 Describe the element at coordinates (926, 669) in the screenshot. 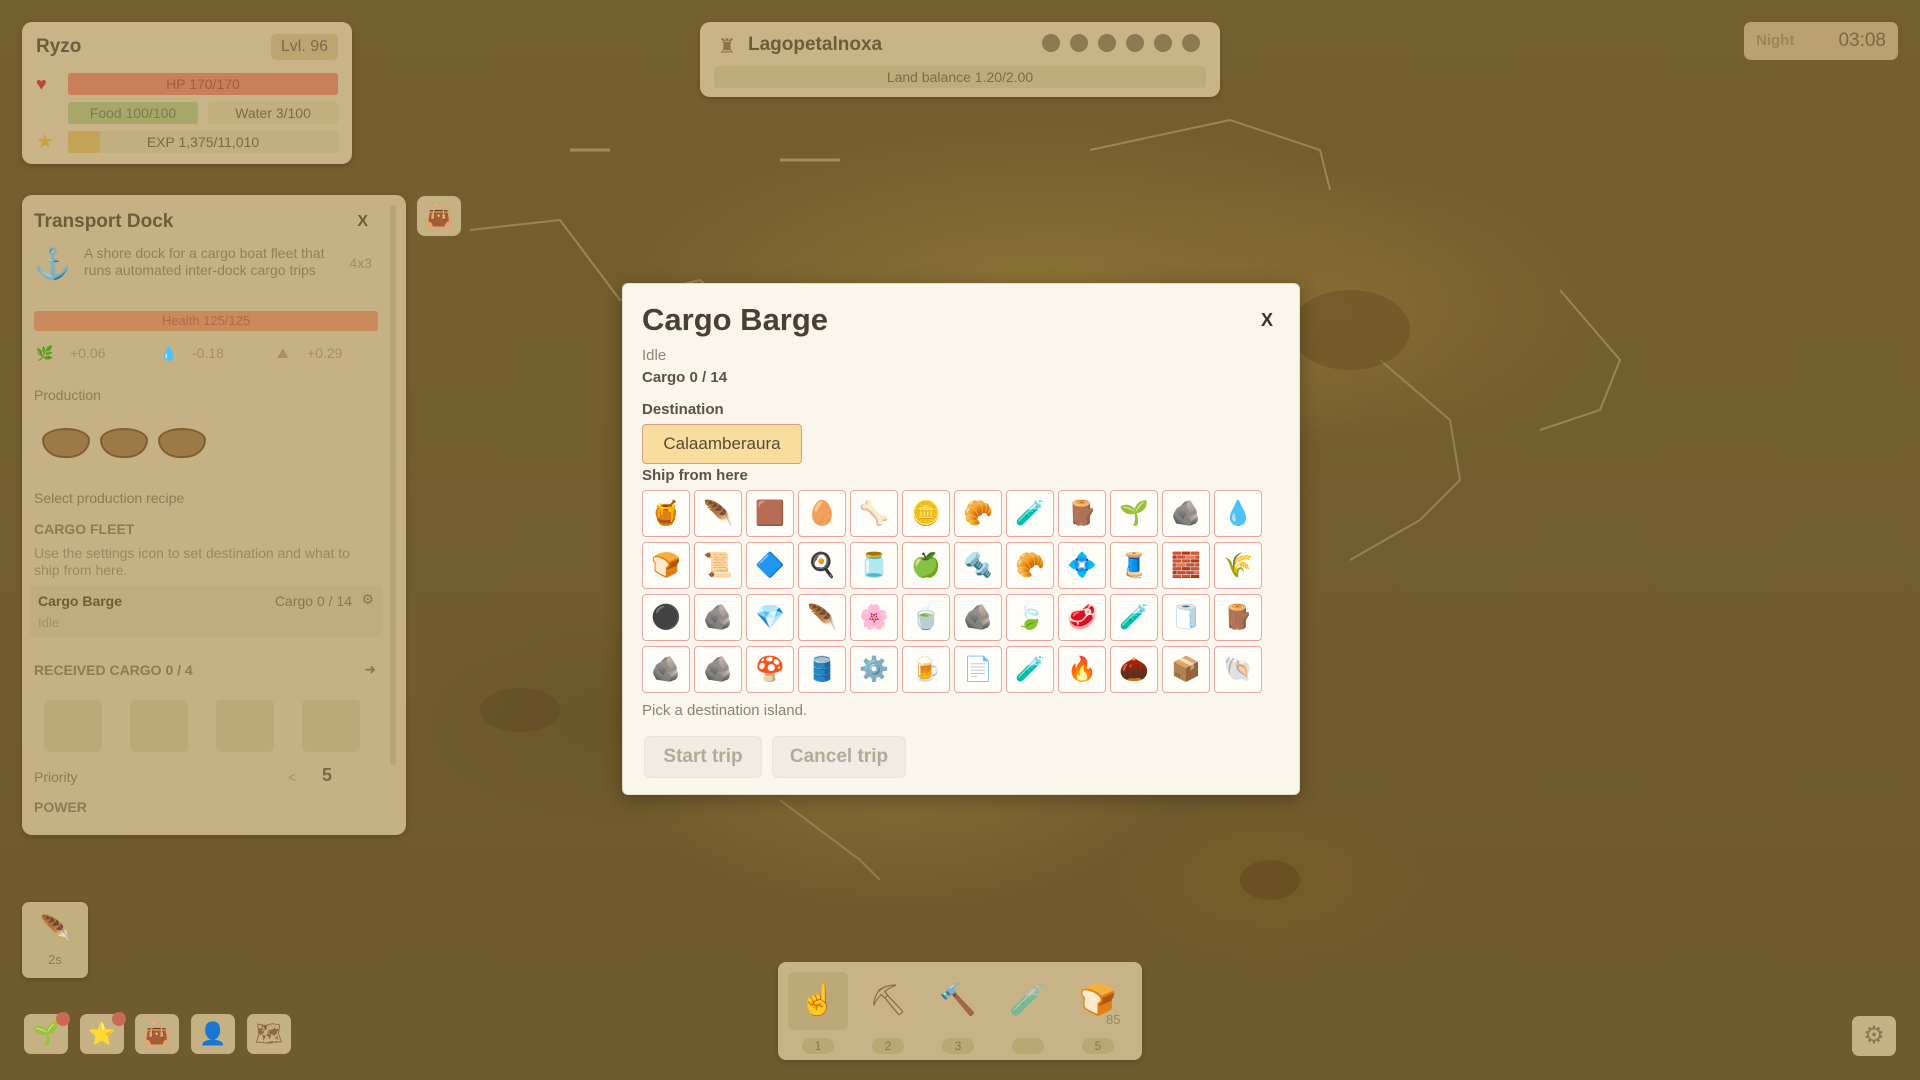

I see `ship-item-honey-jar: 🍺` at that location.